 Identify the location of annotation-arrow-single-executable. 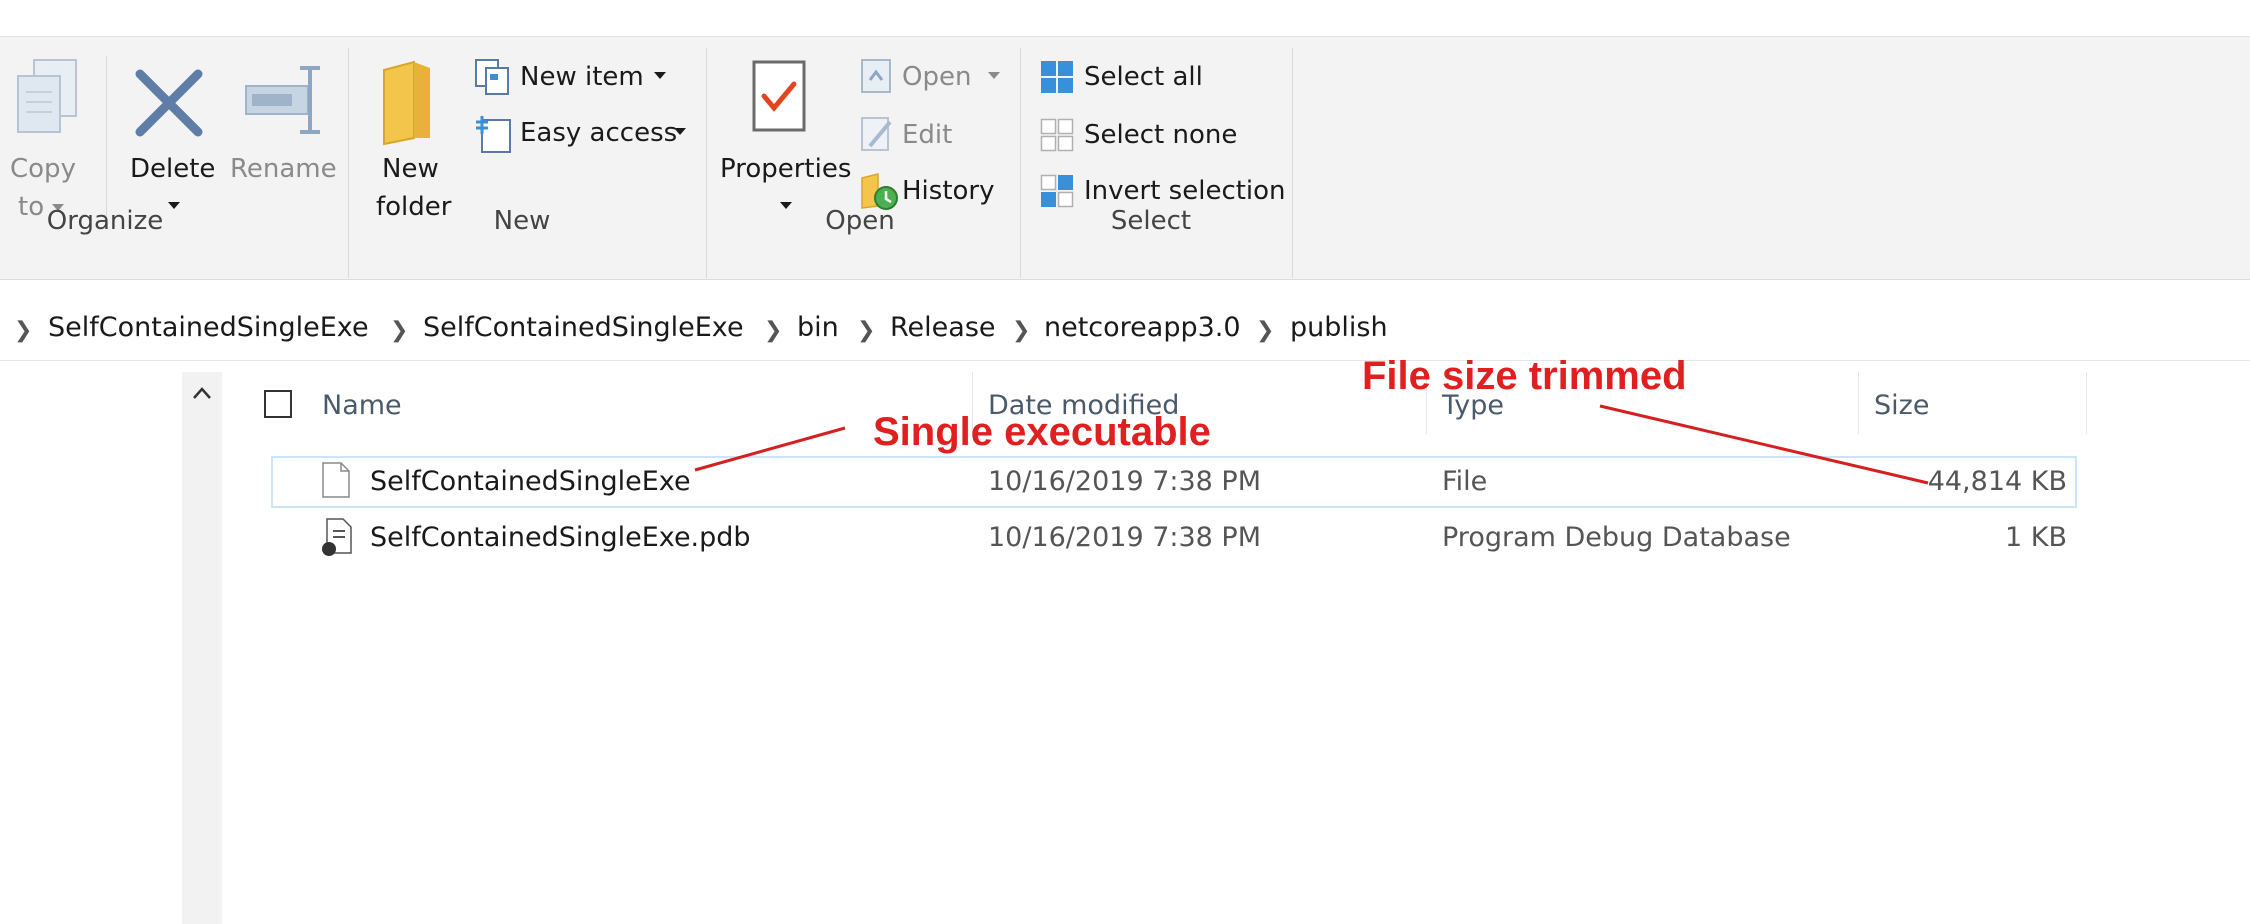
(770, 449).